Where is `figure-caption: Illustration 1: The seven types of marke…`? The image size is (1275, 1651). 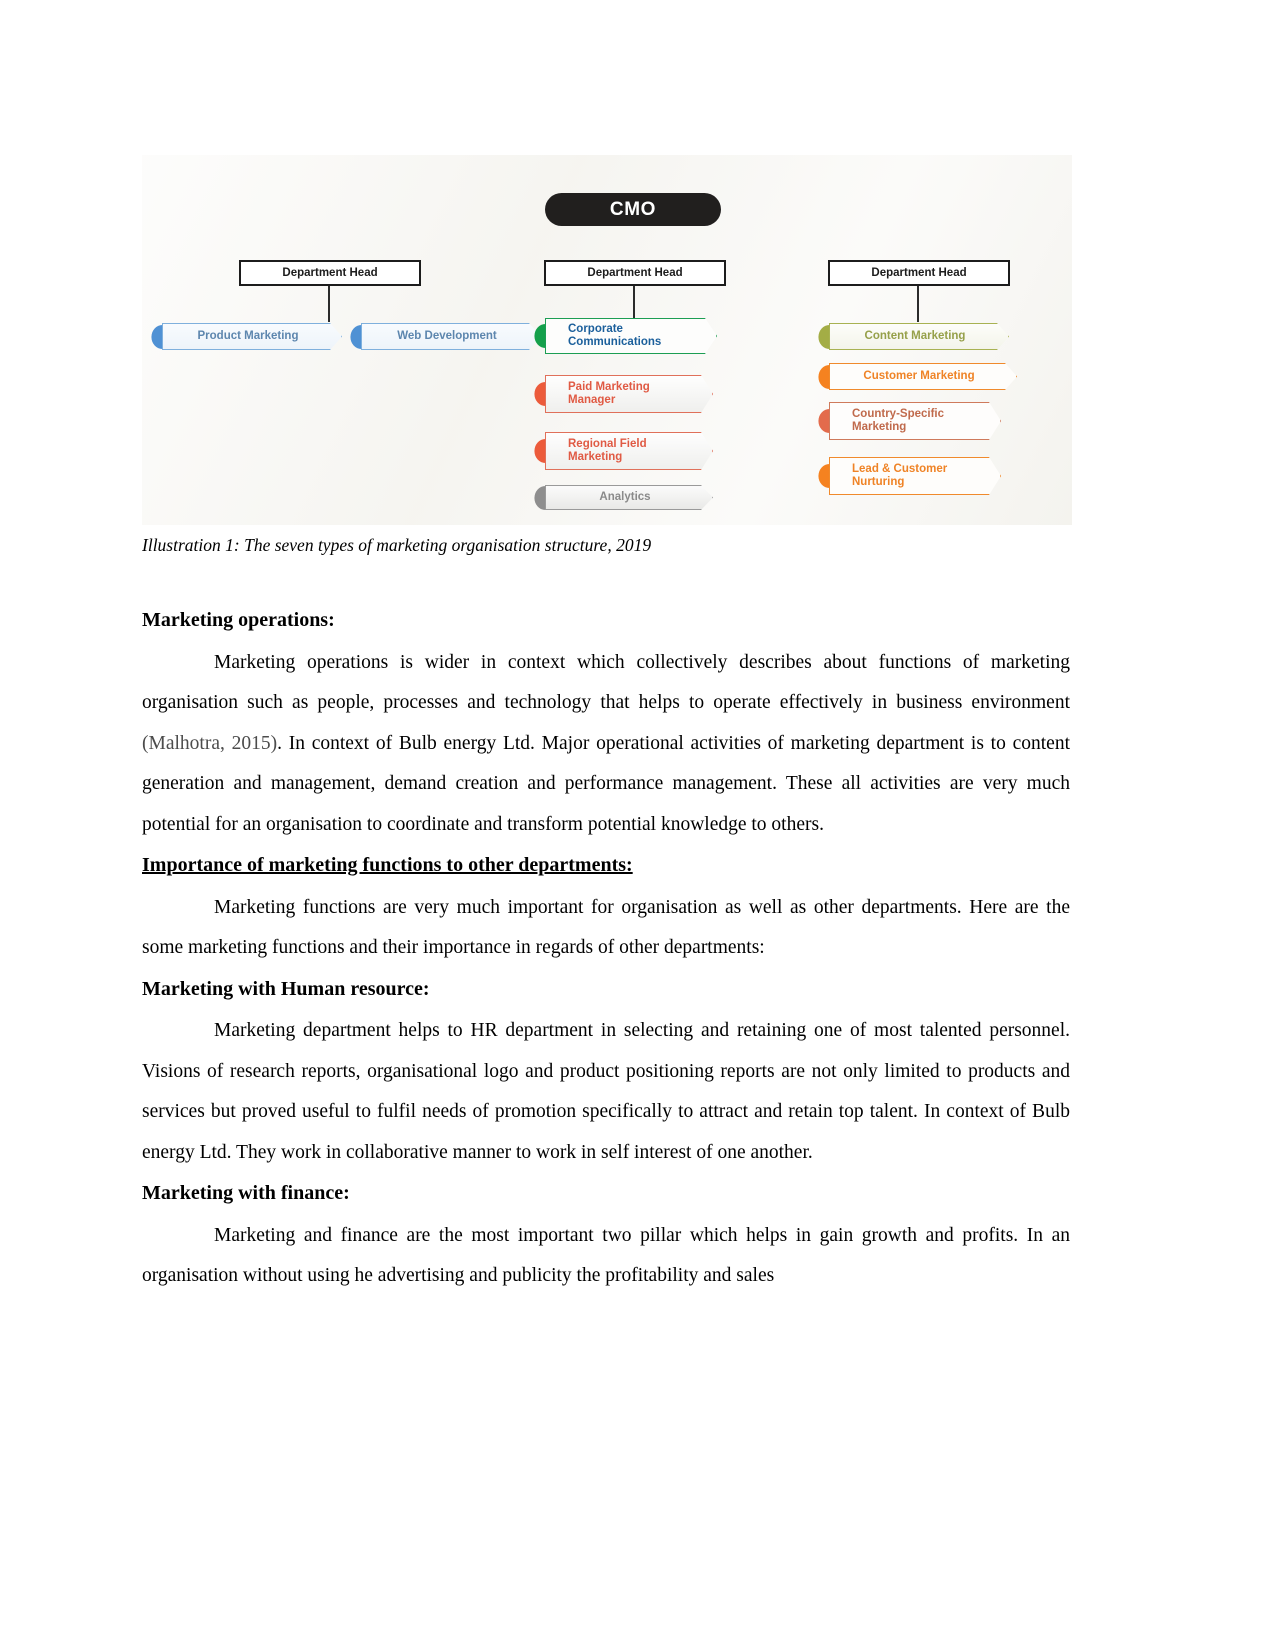 figure-caption: Illustration 1: The seven types of marke… is located at coordinates (397, 545).